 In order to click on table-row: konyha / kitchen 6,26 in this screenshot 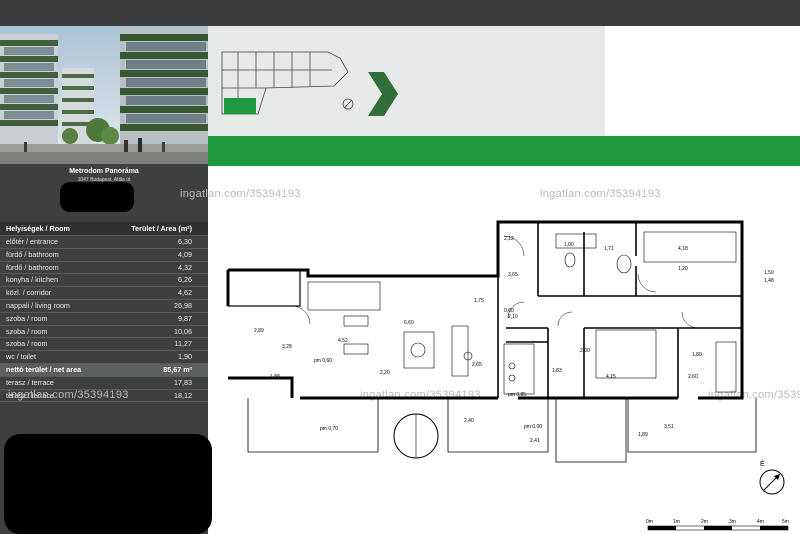, I will do `click(104, 281)`.